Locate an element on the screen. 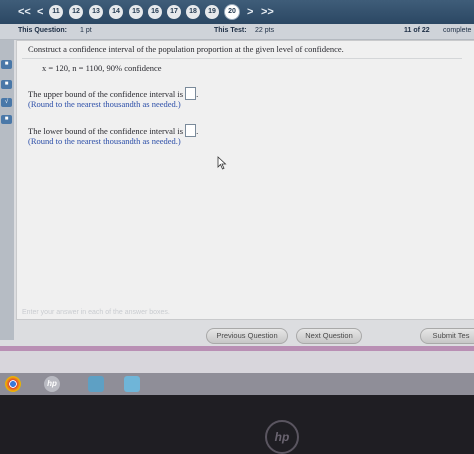  hp-logo: hp is located at coordinates (282, 437).